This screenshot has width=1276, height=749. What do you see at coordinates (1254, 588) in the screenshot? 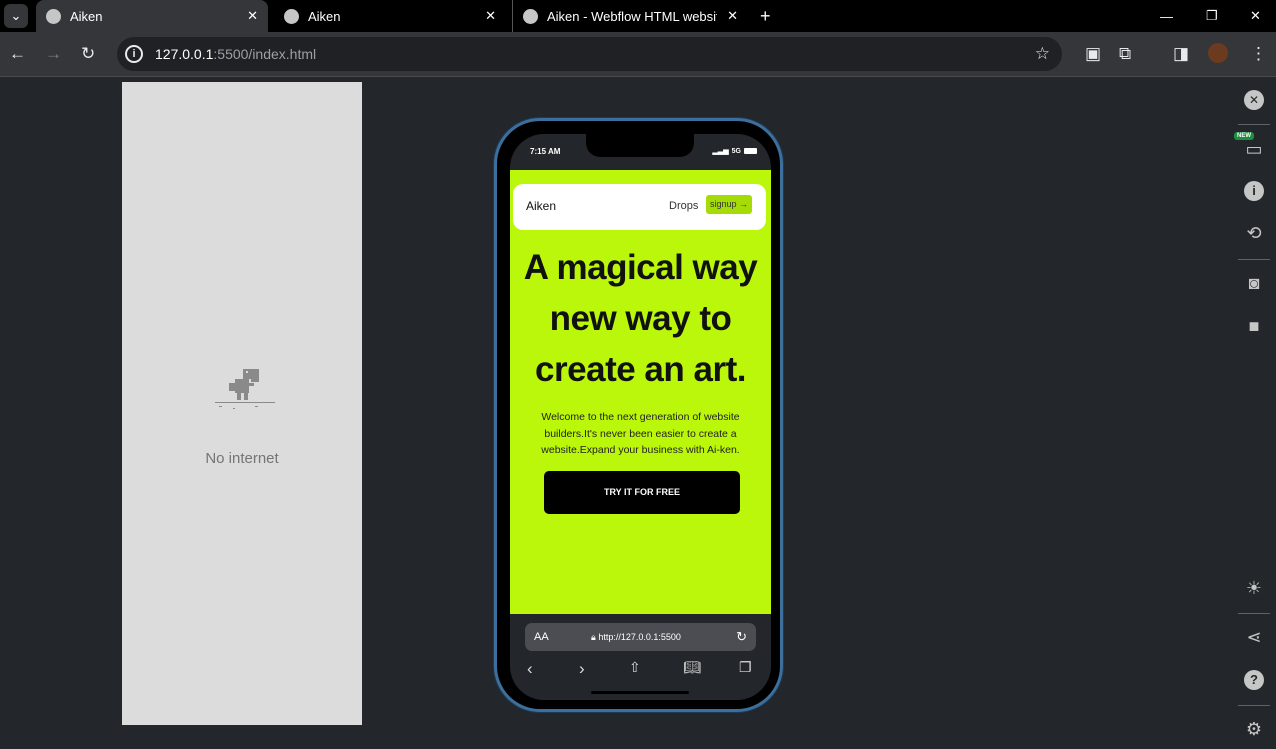
I see `brightness-icon: ☀` at bounding box center [1254, 588].